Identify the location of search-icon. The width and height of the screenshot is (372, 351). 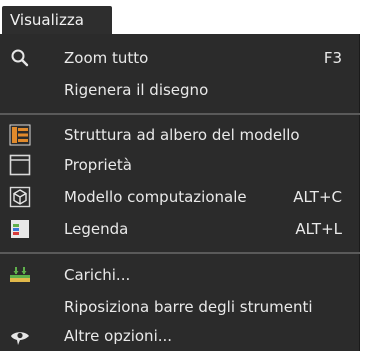
(20, 58).